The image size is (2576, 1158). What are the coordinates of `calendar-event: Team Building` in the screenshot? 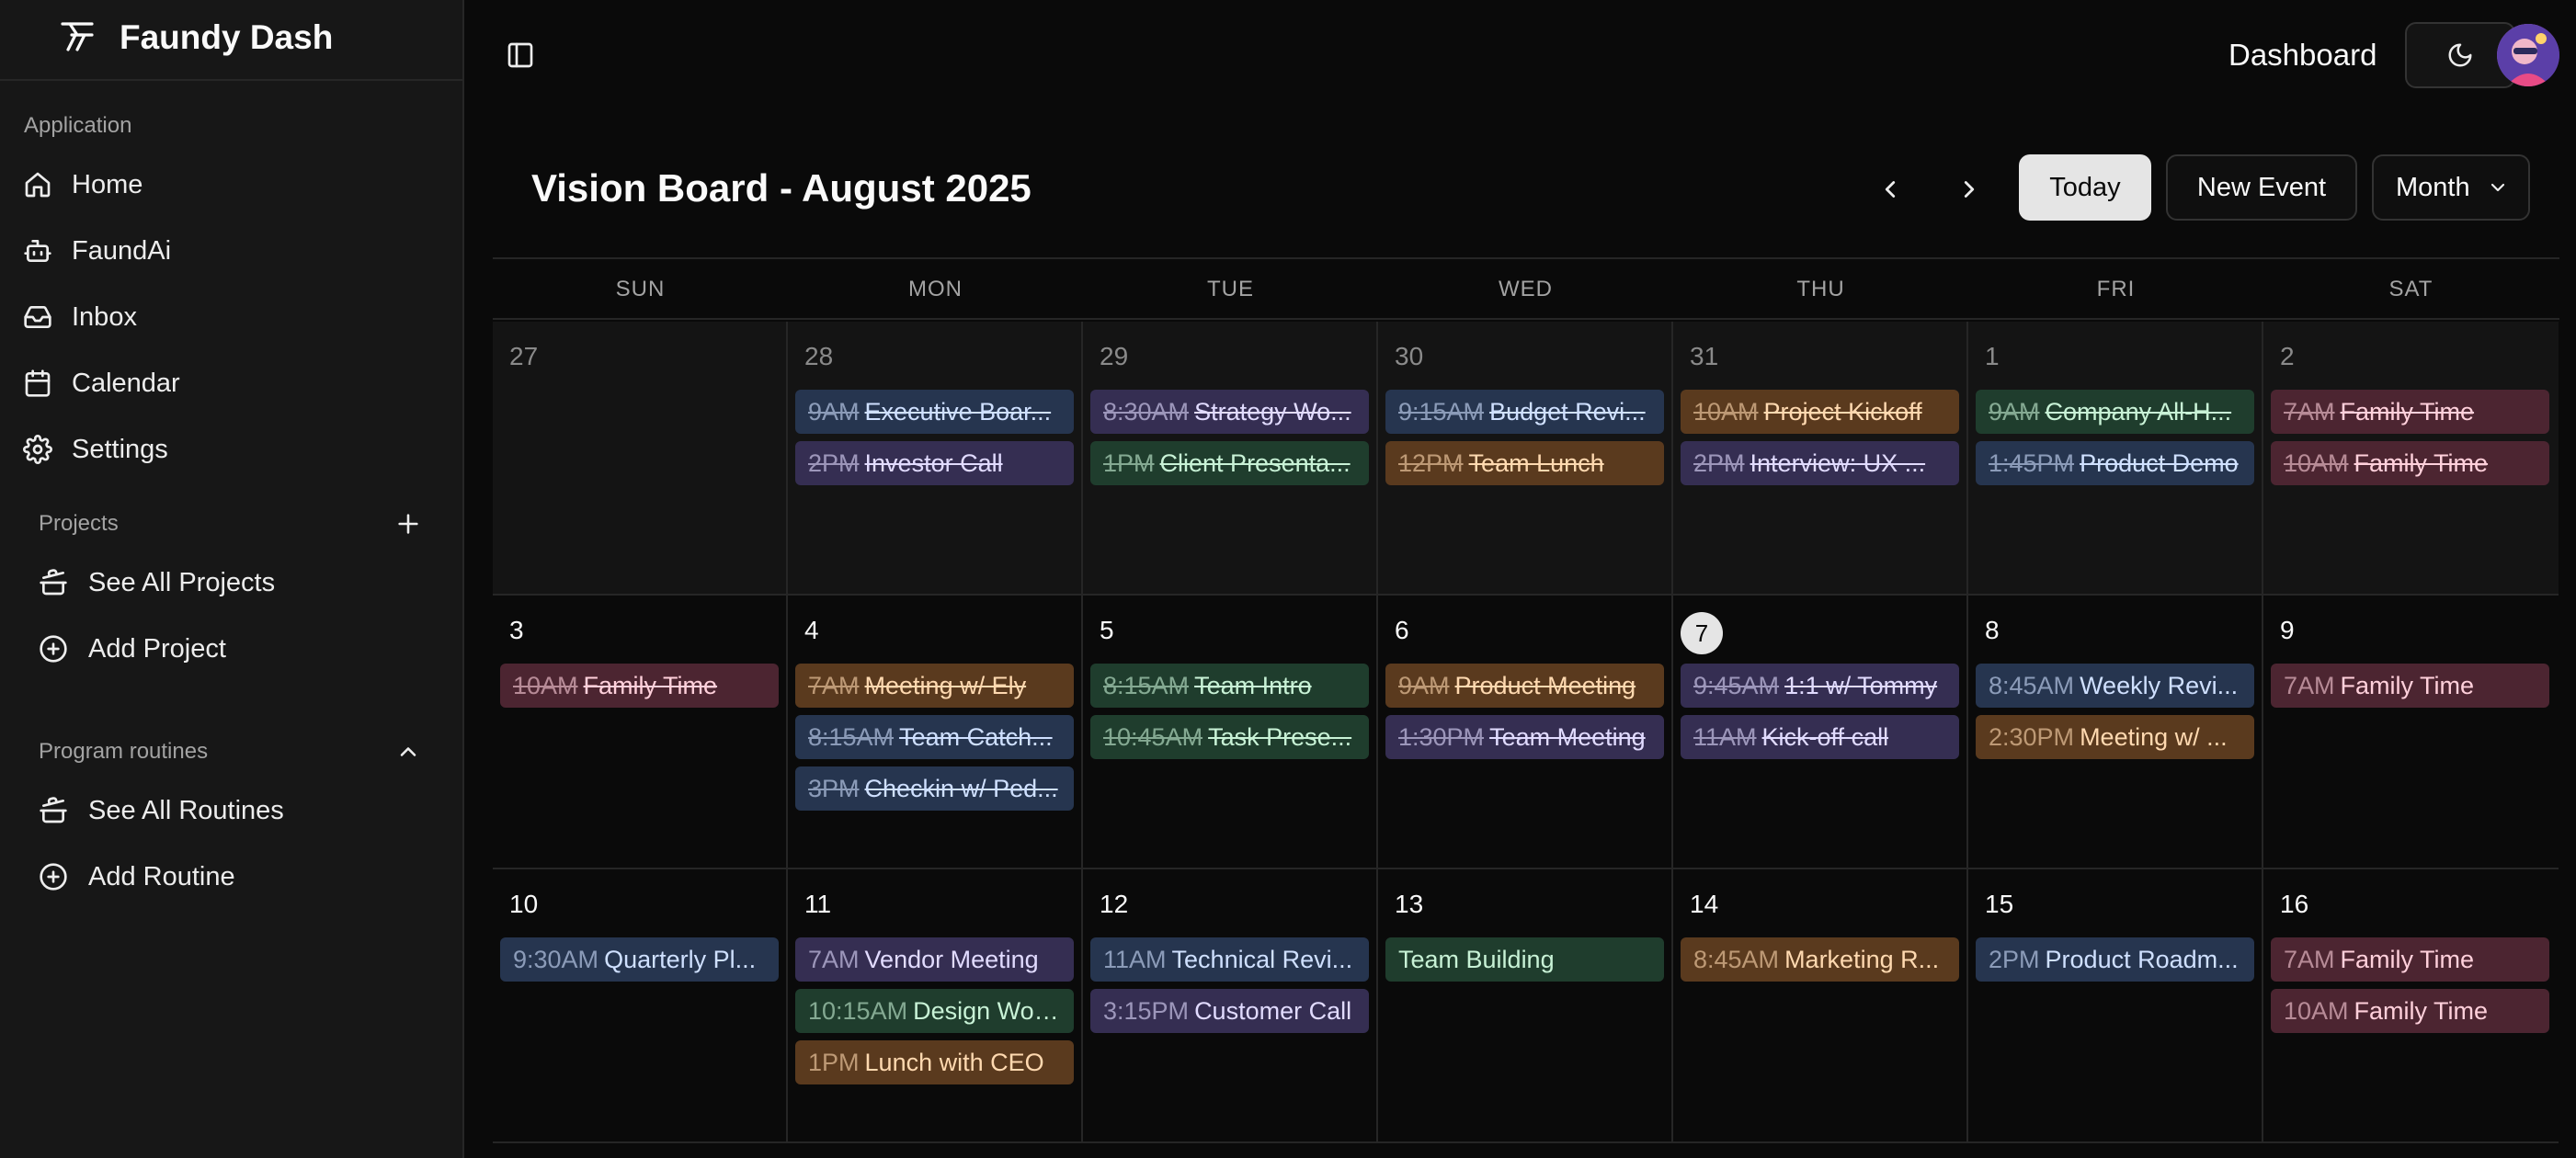 It's located at (1524, 959).